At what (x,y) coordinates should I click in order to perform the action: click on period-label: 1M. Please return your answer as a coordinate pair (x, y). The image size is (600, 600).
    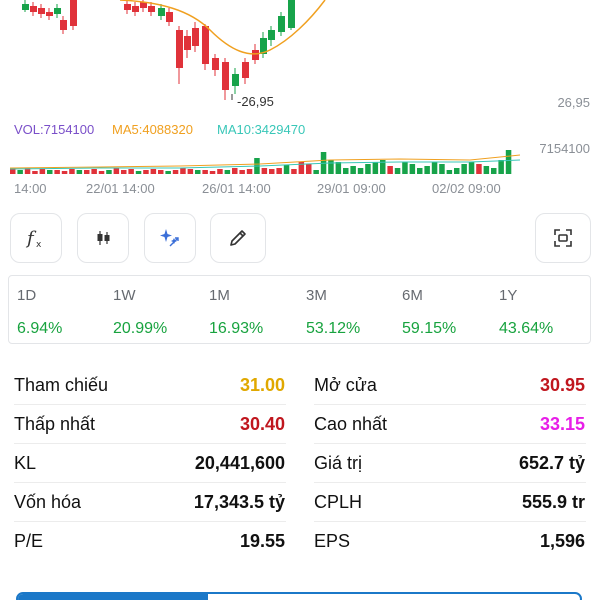
    Looking at the image, I should click on (219, 295).